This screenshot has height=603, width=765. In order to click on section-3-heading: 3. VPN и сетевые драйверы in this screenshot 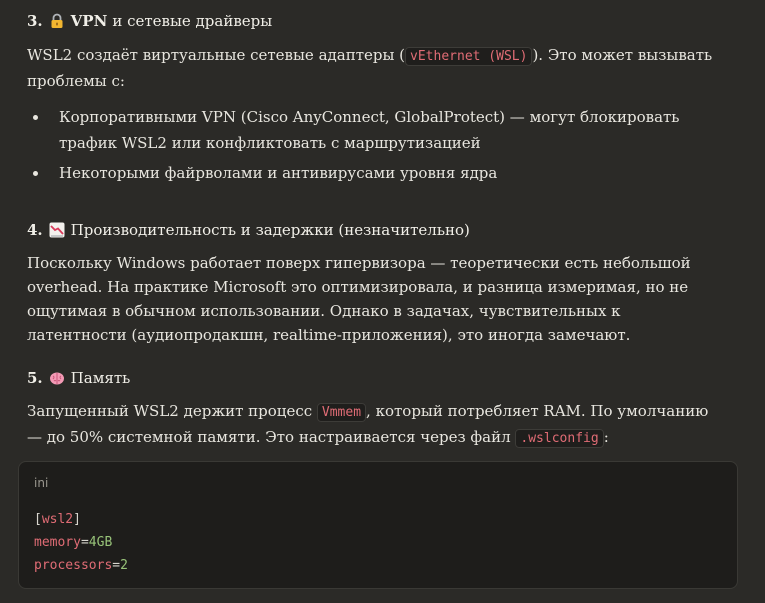, I will do `click(149, 21)`.